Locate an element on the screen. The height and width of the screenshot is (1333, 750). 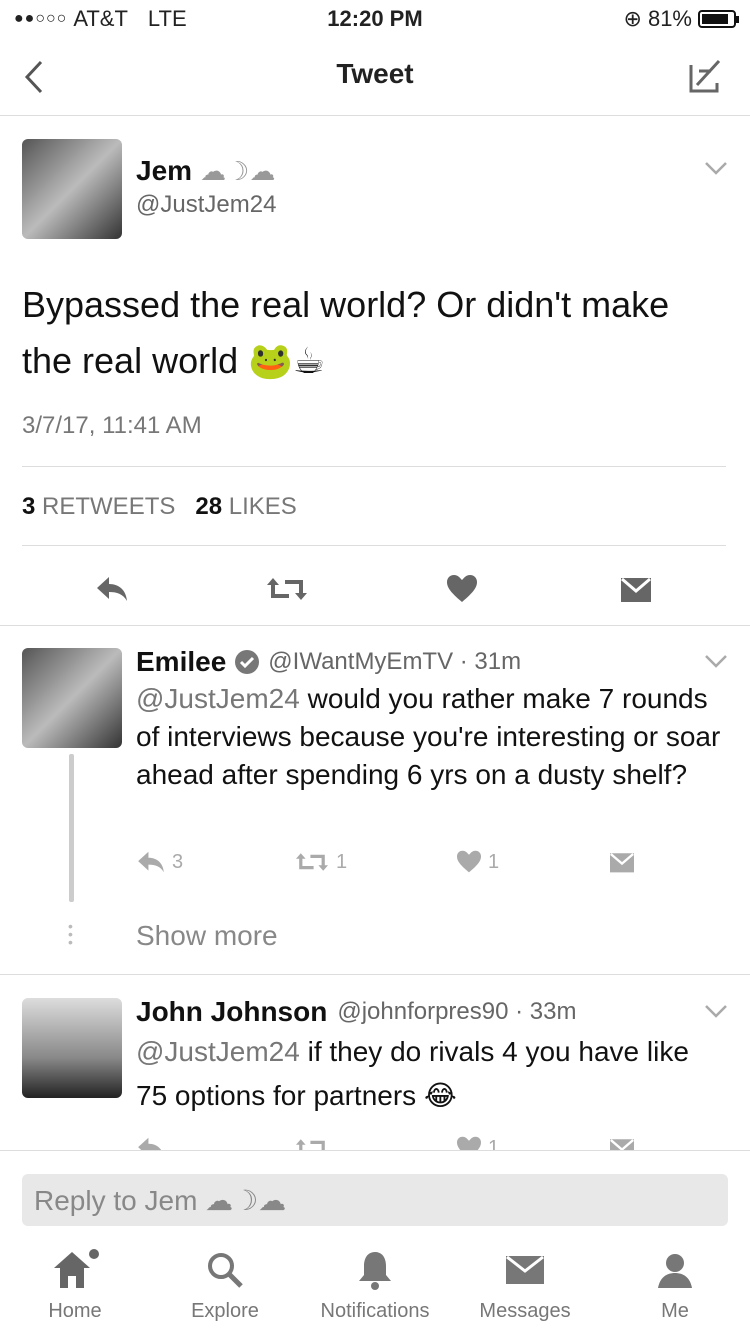
profile-icon is located at coordinates (675, 1271).